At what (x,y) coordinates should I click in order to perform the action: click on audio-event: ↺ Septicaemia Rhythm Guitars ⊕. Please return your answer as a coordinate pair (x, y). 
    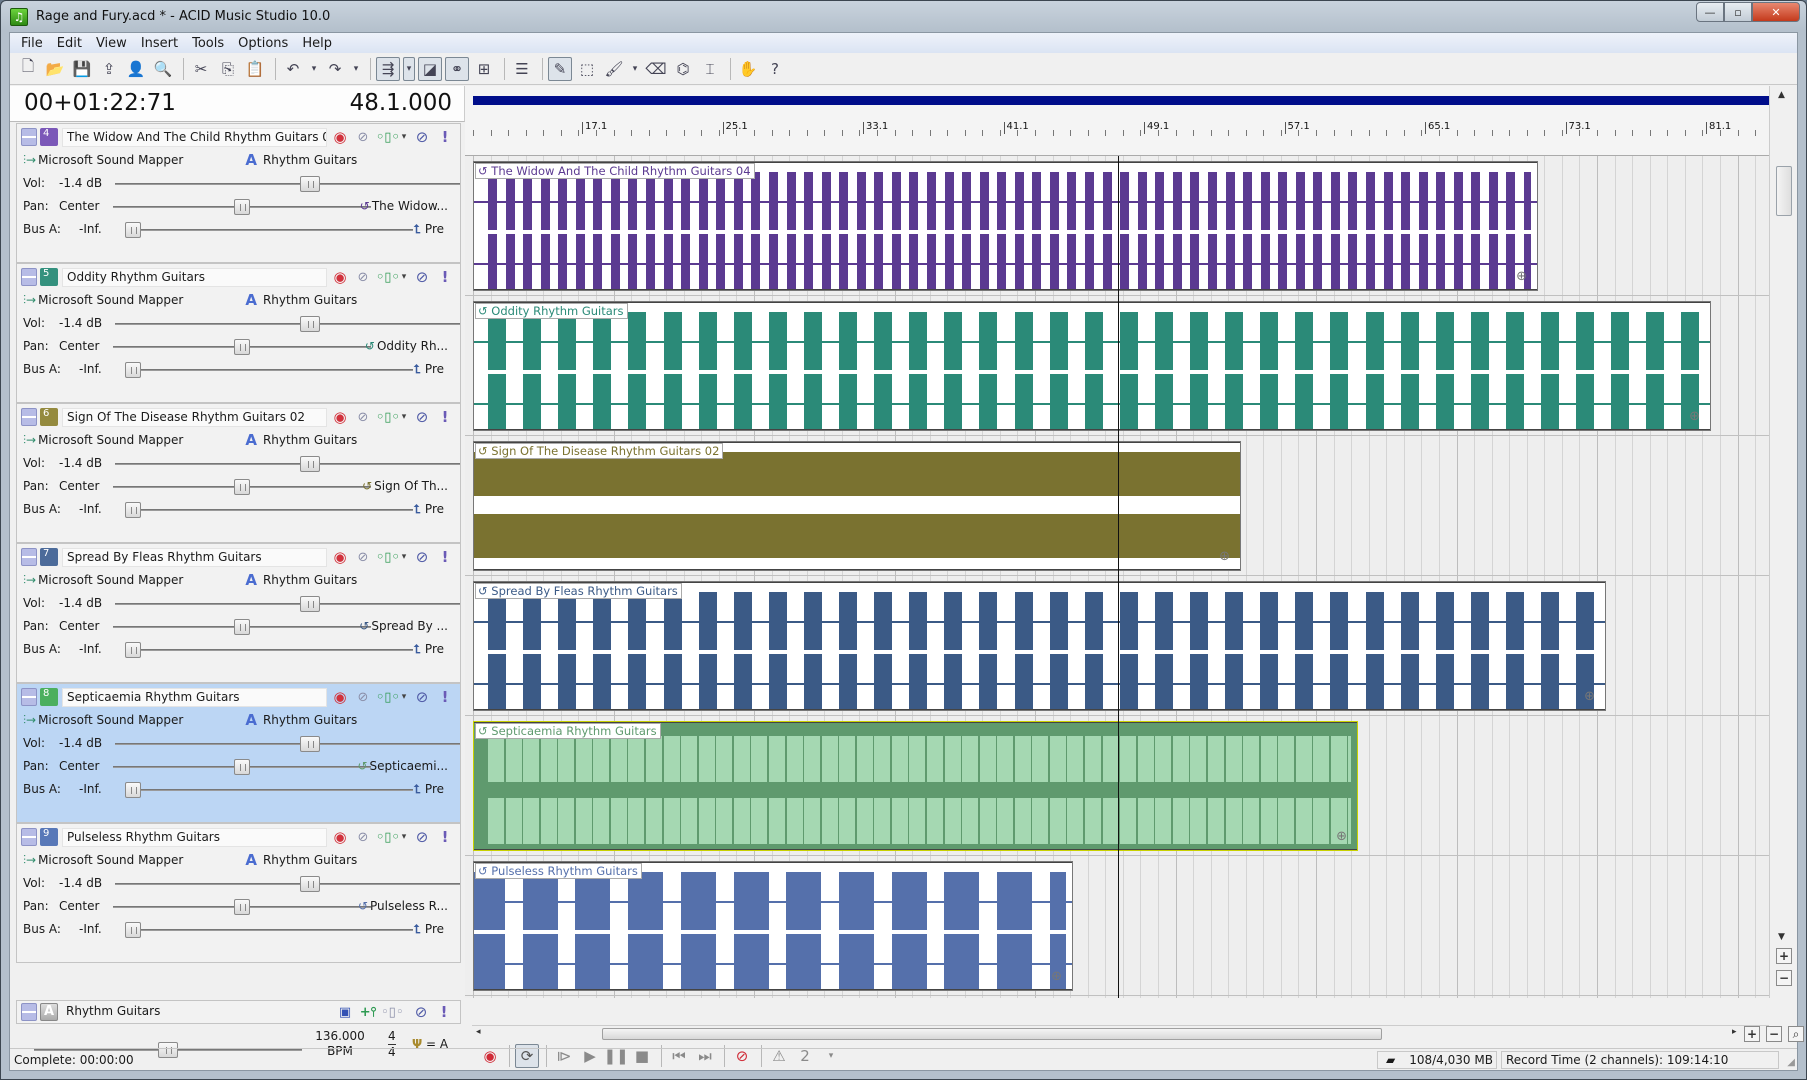
    Looking at the image, I should click on (915, 786).